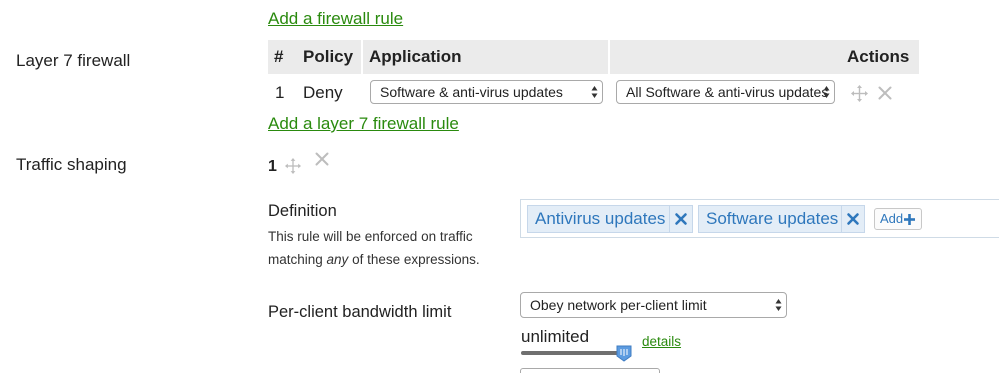 Image resolution: width=999 pixels, height=373 pixels. What do you see at coordinates (471, 92) in the screenshot?
I see `application-select-value: Software & anti-virus updates` at bounding box center [471, 92].